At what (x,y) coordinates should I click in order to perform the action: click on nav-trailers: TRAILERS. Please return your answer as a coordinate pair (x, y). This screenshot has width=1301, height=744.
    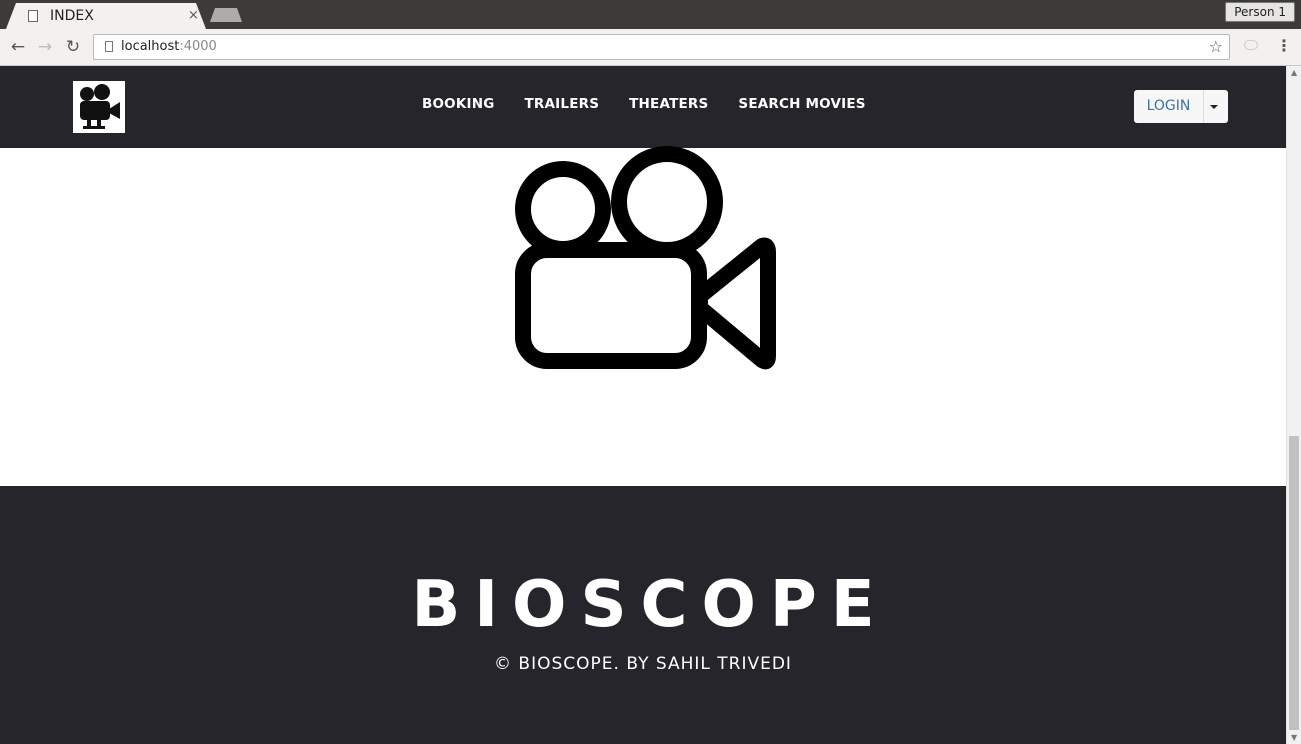
    Looking at the image, I should click on (562, 104).